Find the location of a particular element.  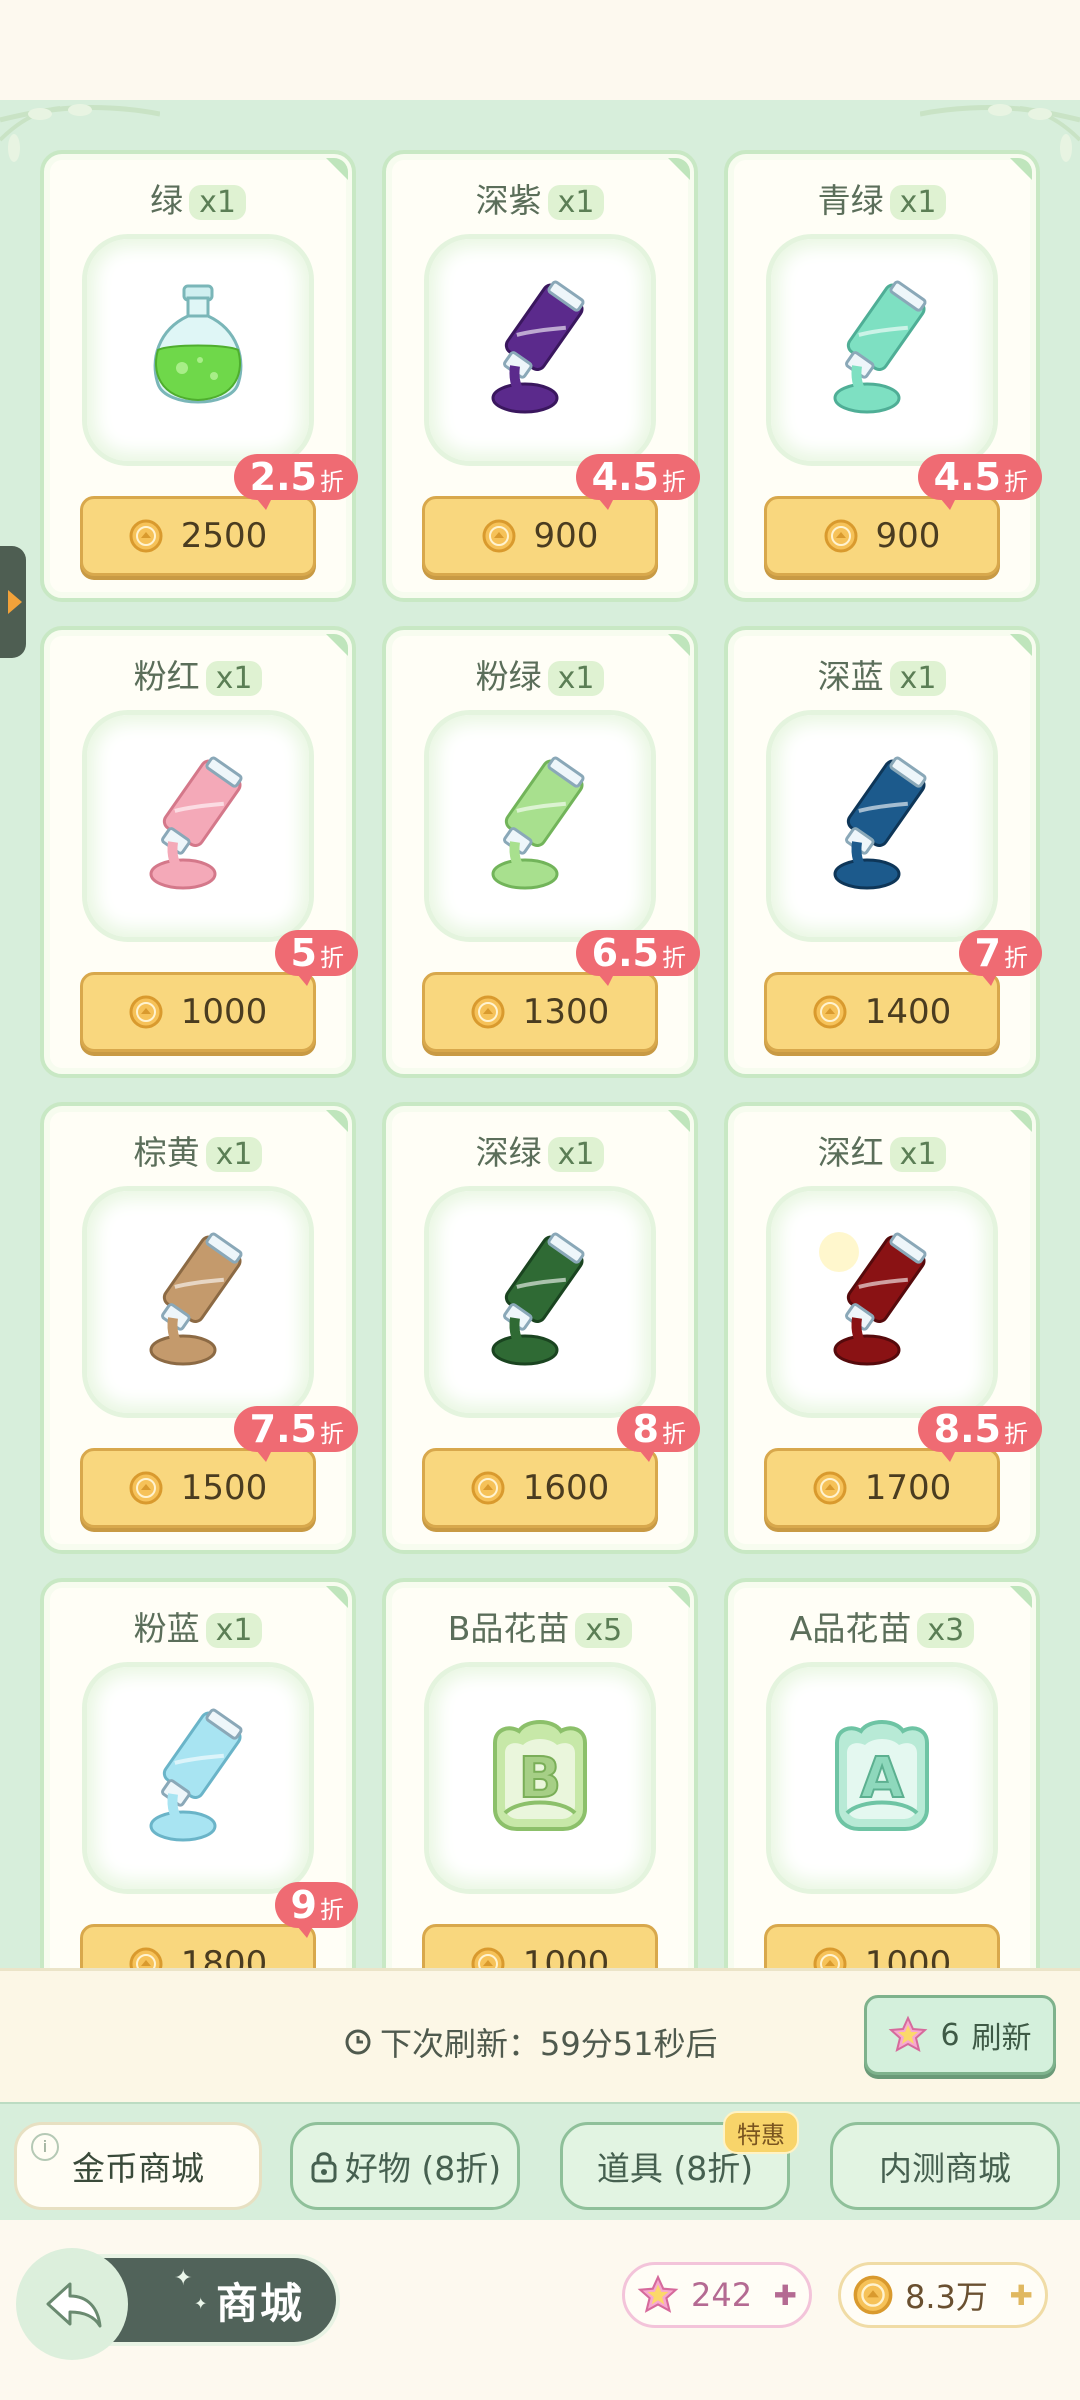

discount-value: 6.5 is located at coordinates (625, 953).